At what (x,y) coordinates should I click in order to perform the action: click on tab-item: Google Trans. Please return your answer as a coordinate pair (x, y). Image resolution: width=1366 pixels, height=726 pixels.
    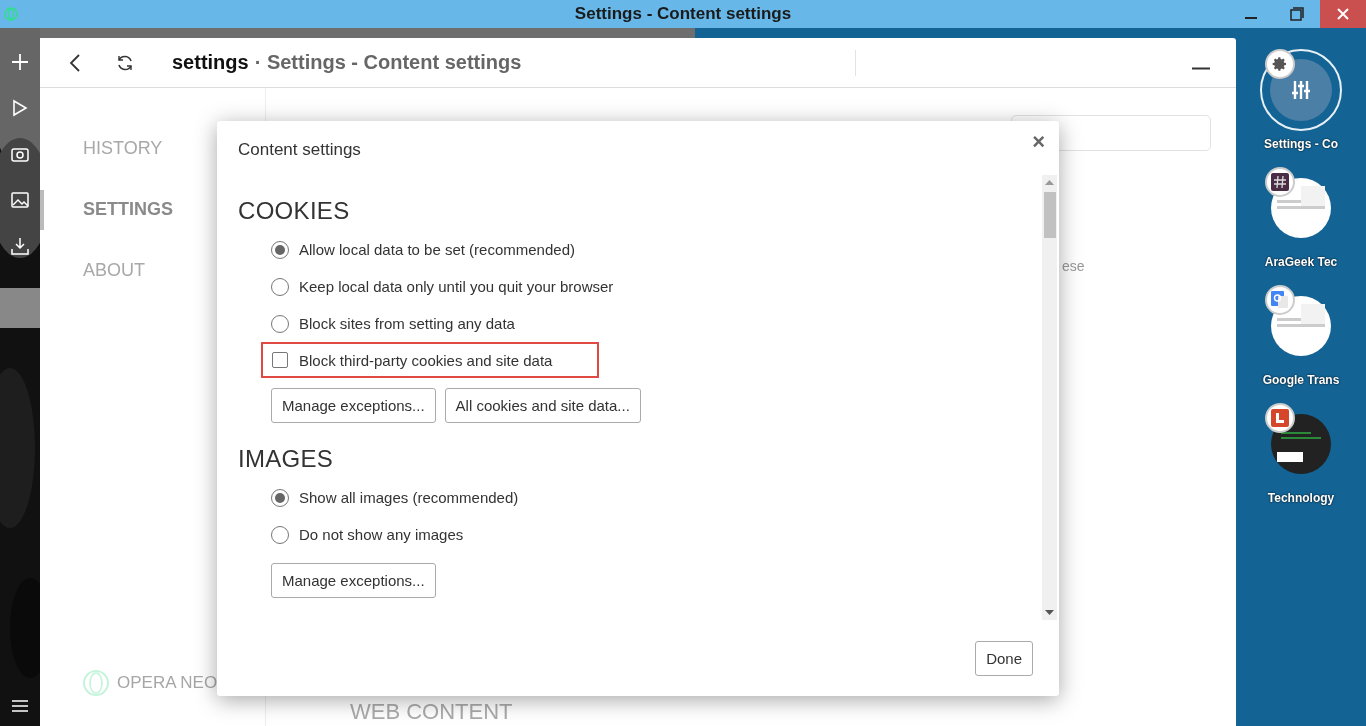
    Looking at the image, I should click on (1301, 336).